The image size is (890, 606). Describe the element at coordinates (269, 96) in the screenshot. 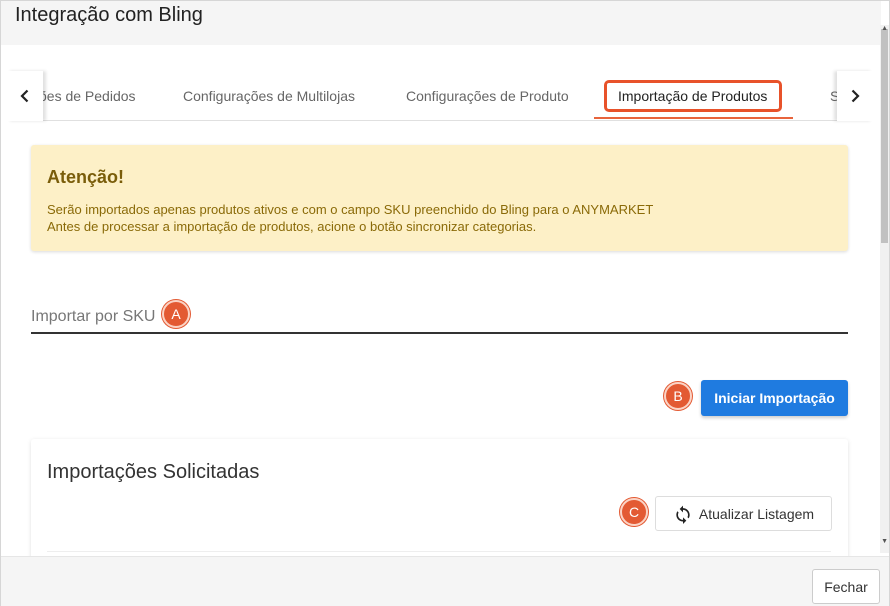

I see `tab-configuracoes-de-multilojas: Configurações de Multilojas` at that location.